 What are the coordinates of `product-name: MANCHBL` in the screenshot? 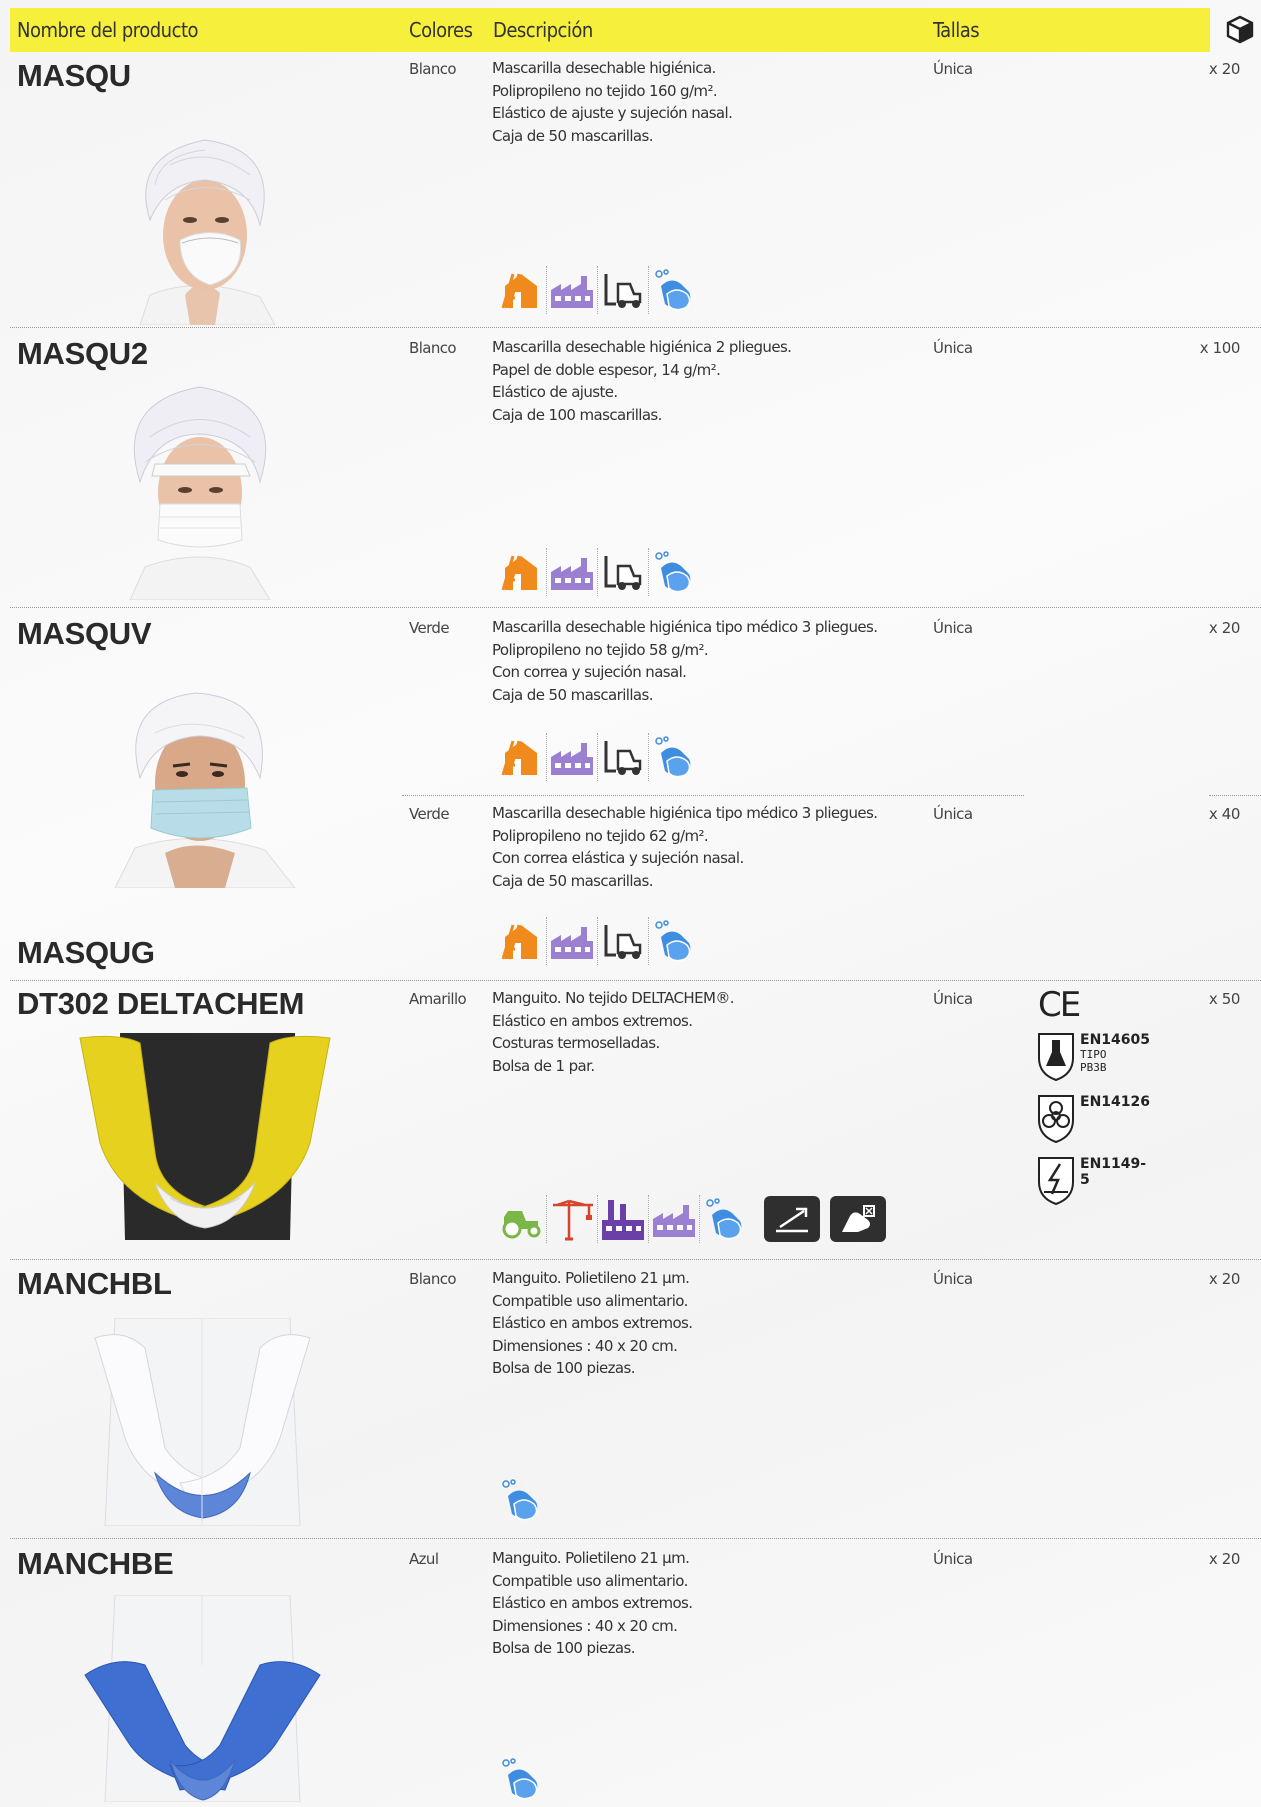 It's located at (94, 1283).